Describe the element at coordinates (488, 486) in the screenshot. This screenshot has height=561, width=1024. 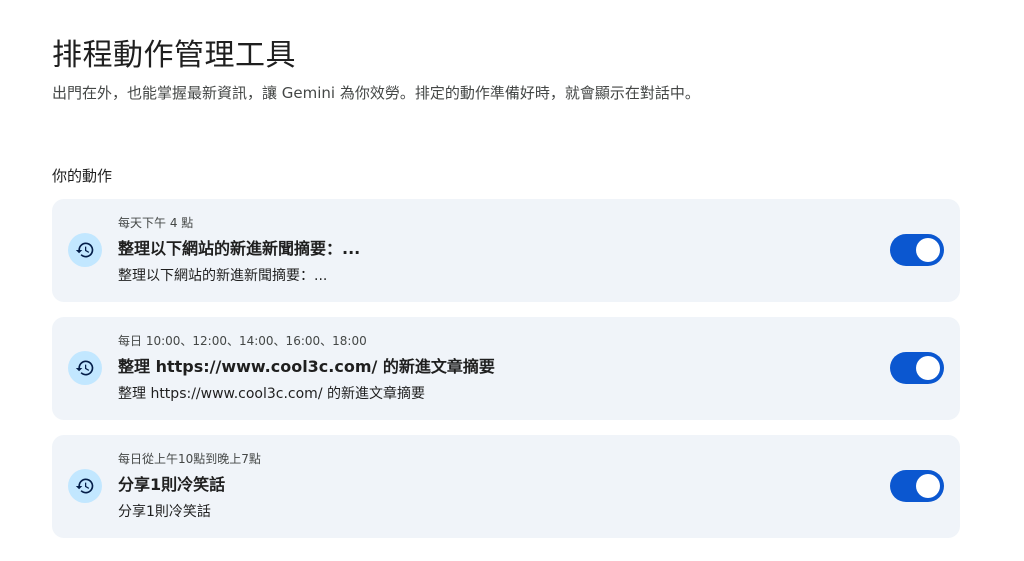
I see `action-text: 每日從上午10點到晚上7點 分享1則冷笑話 分享1則冷笑話` at that location.